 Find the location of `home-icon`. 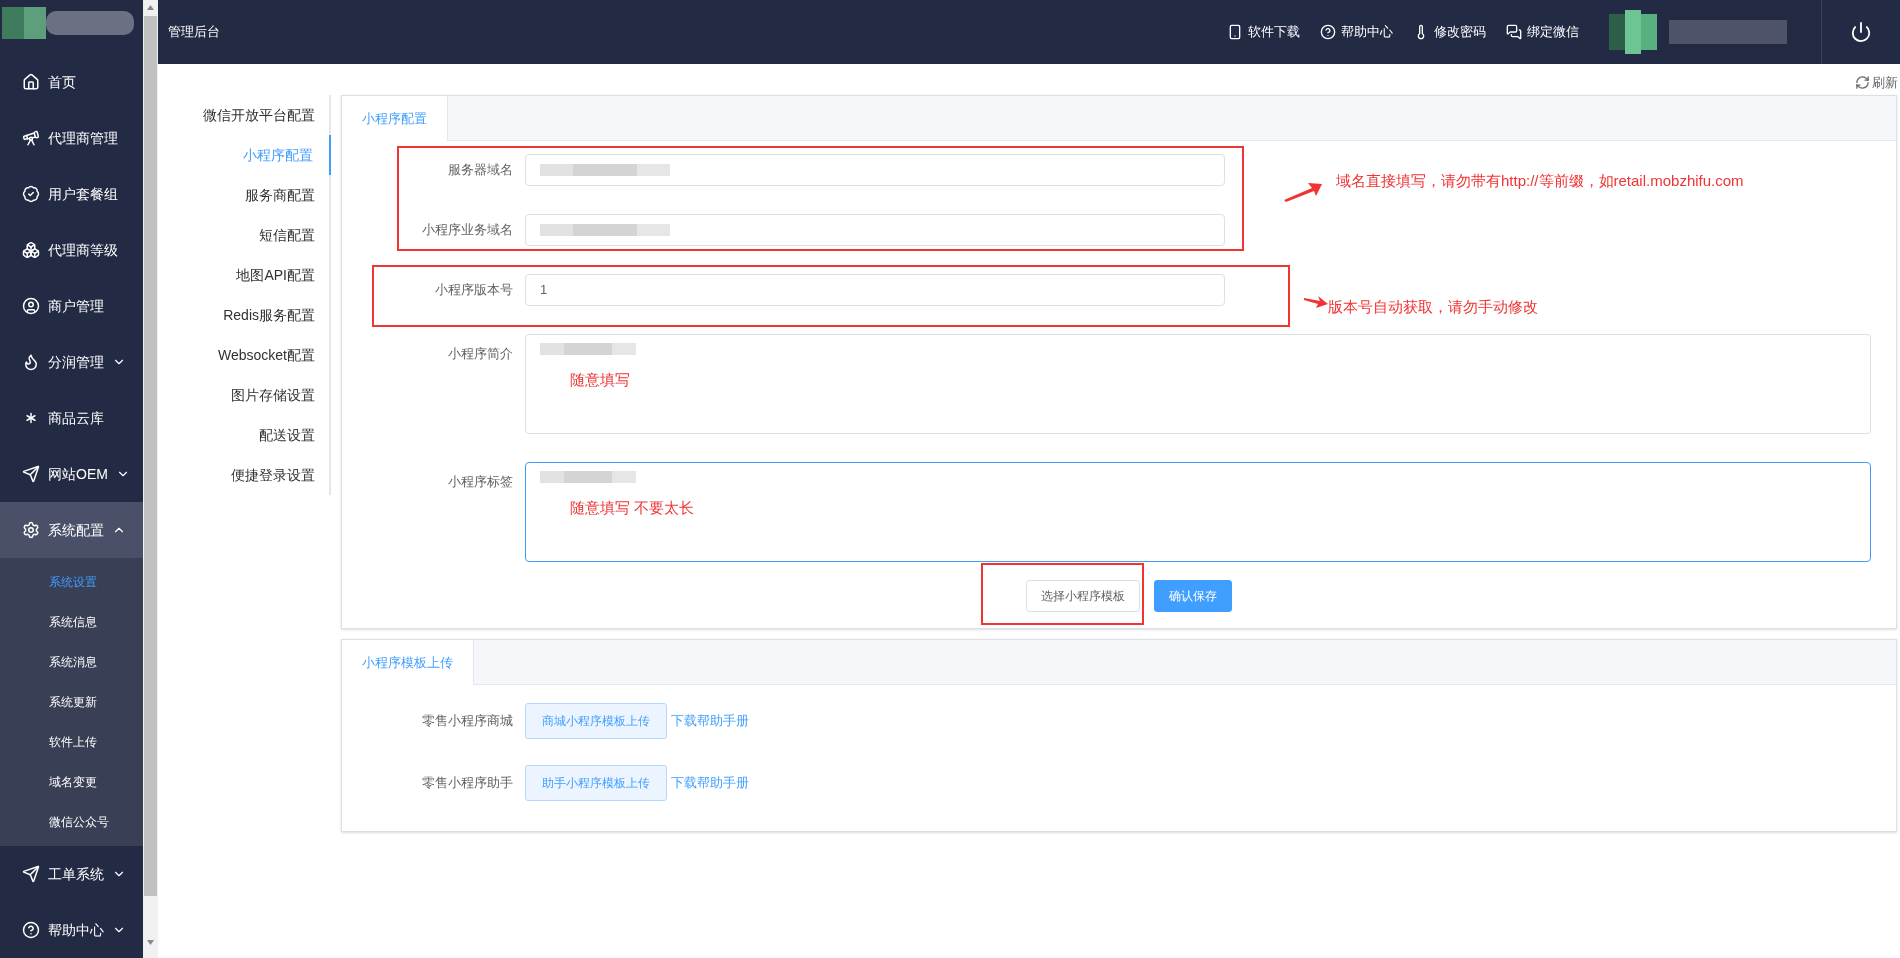

home-icon is located at coordinates (31, 82).